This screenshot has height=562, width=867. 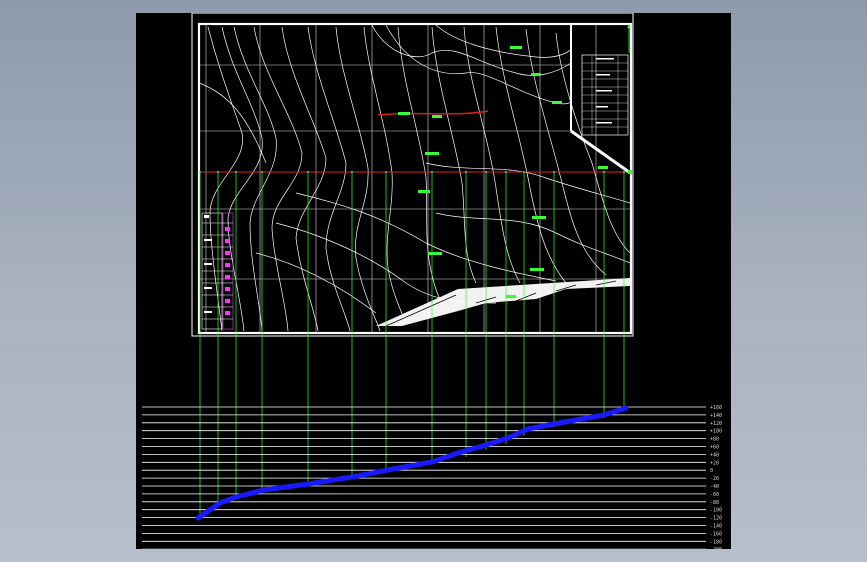 I want to click on elevation-label: -20, so click(x=714, y=479).